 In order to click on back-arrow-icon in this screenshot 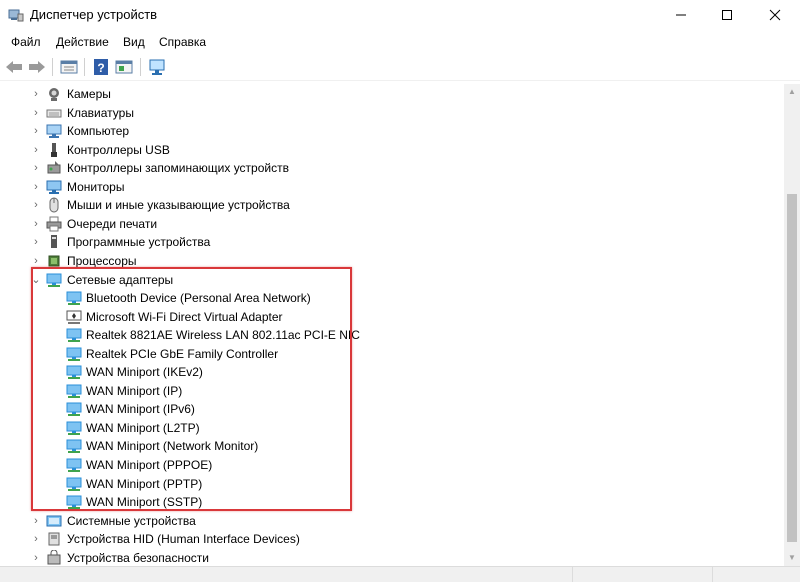, I will do `click(14, 67)`.